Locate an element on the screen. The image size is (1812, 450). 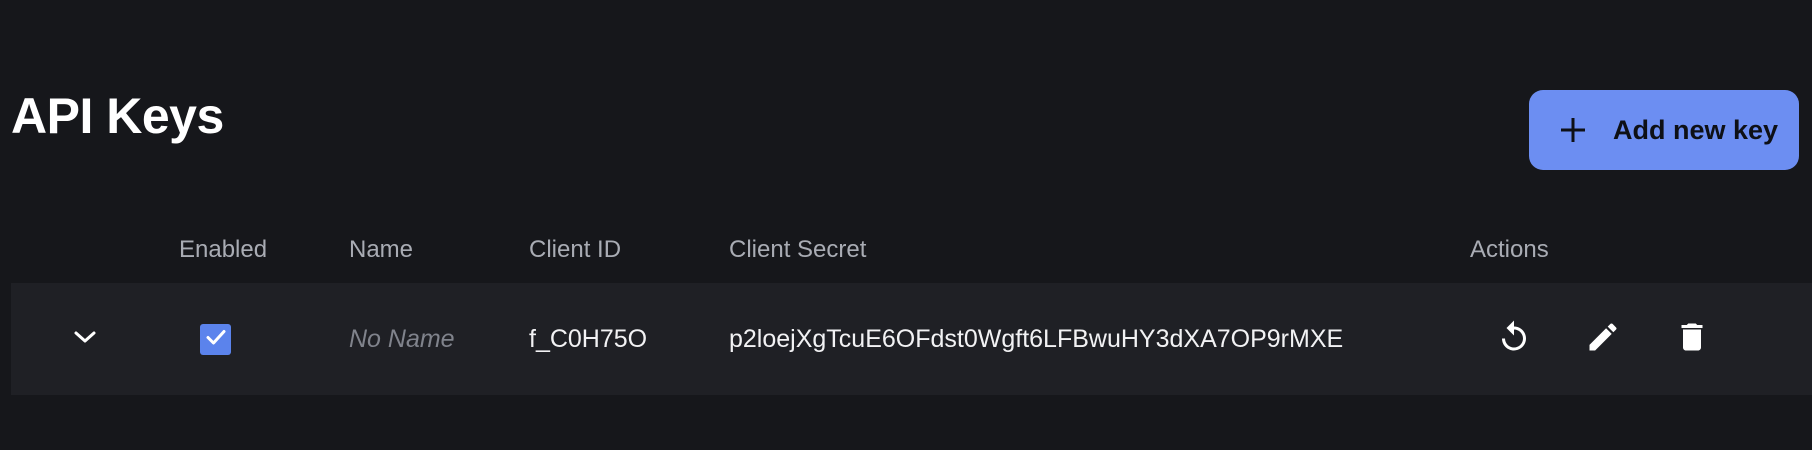
column-header-name: Name is located at coordinates (381, 249).